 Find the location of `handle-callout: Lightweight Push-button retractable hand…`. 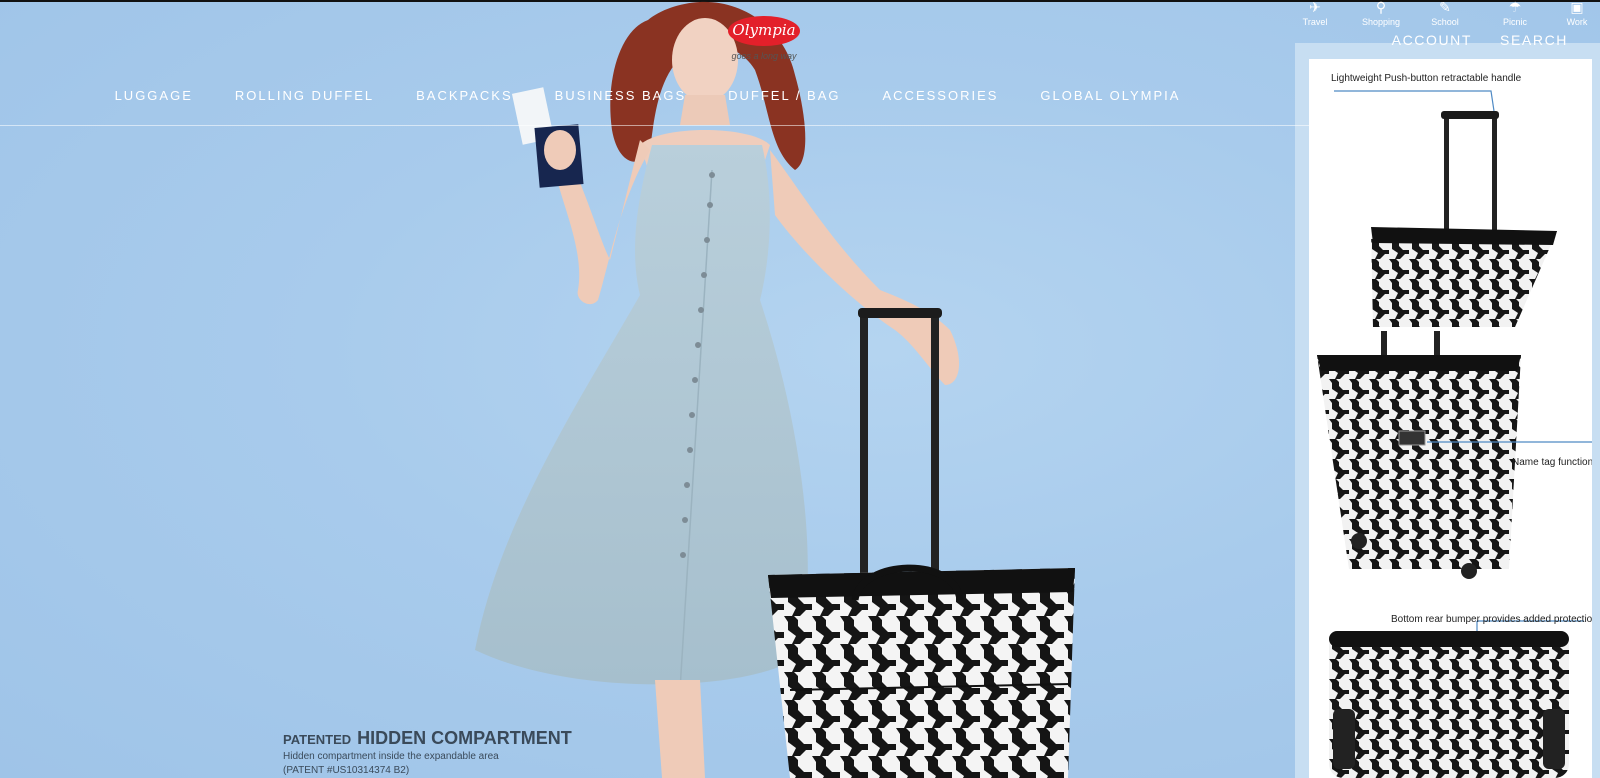

handle-callout: Lightweight Push-button retractable hand… is located at coordinates (1426, 78).